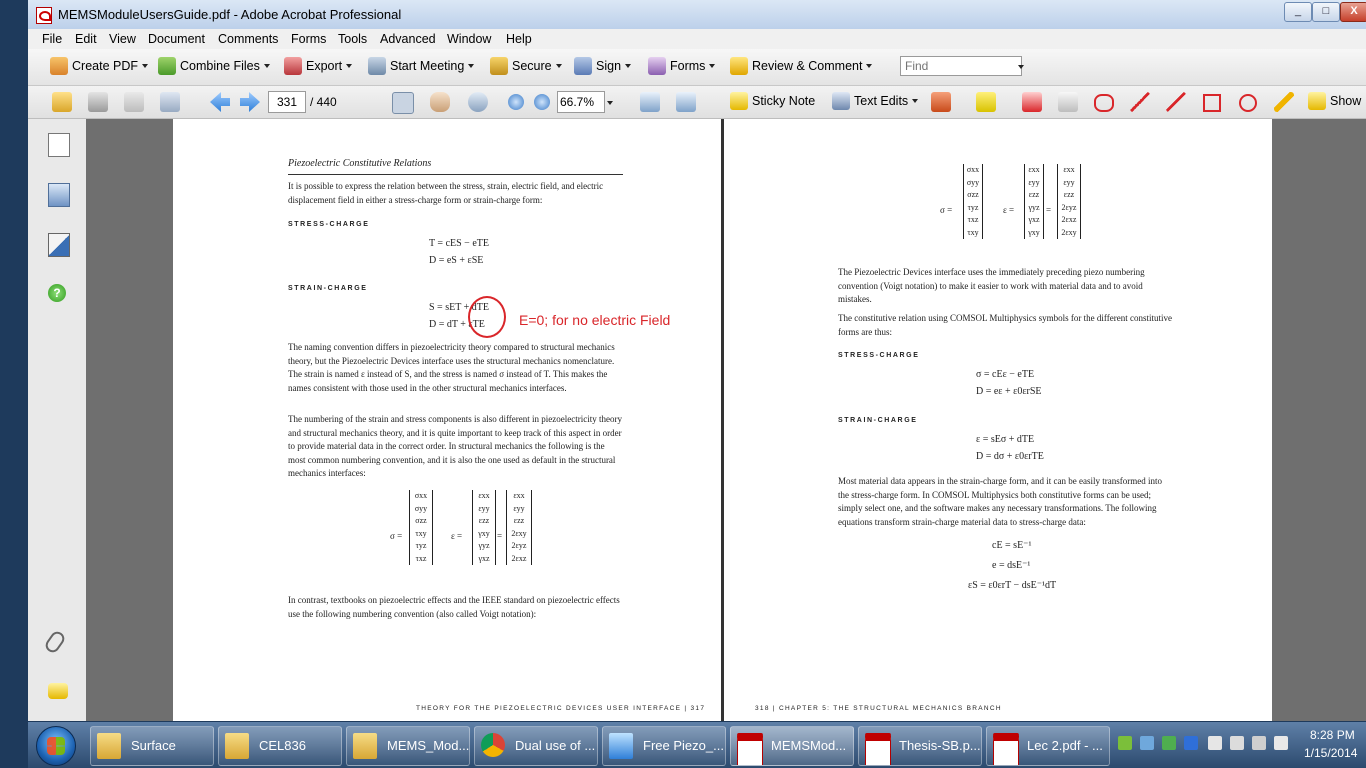 The width and height of the screenshot is (1366, 768). Describe the element at coordinates (1191, 743) in the screenshot. I see `tray-bluetooth-icon` at that location.